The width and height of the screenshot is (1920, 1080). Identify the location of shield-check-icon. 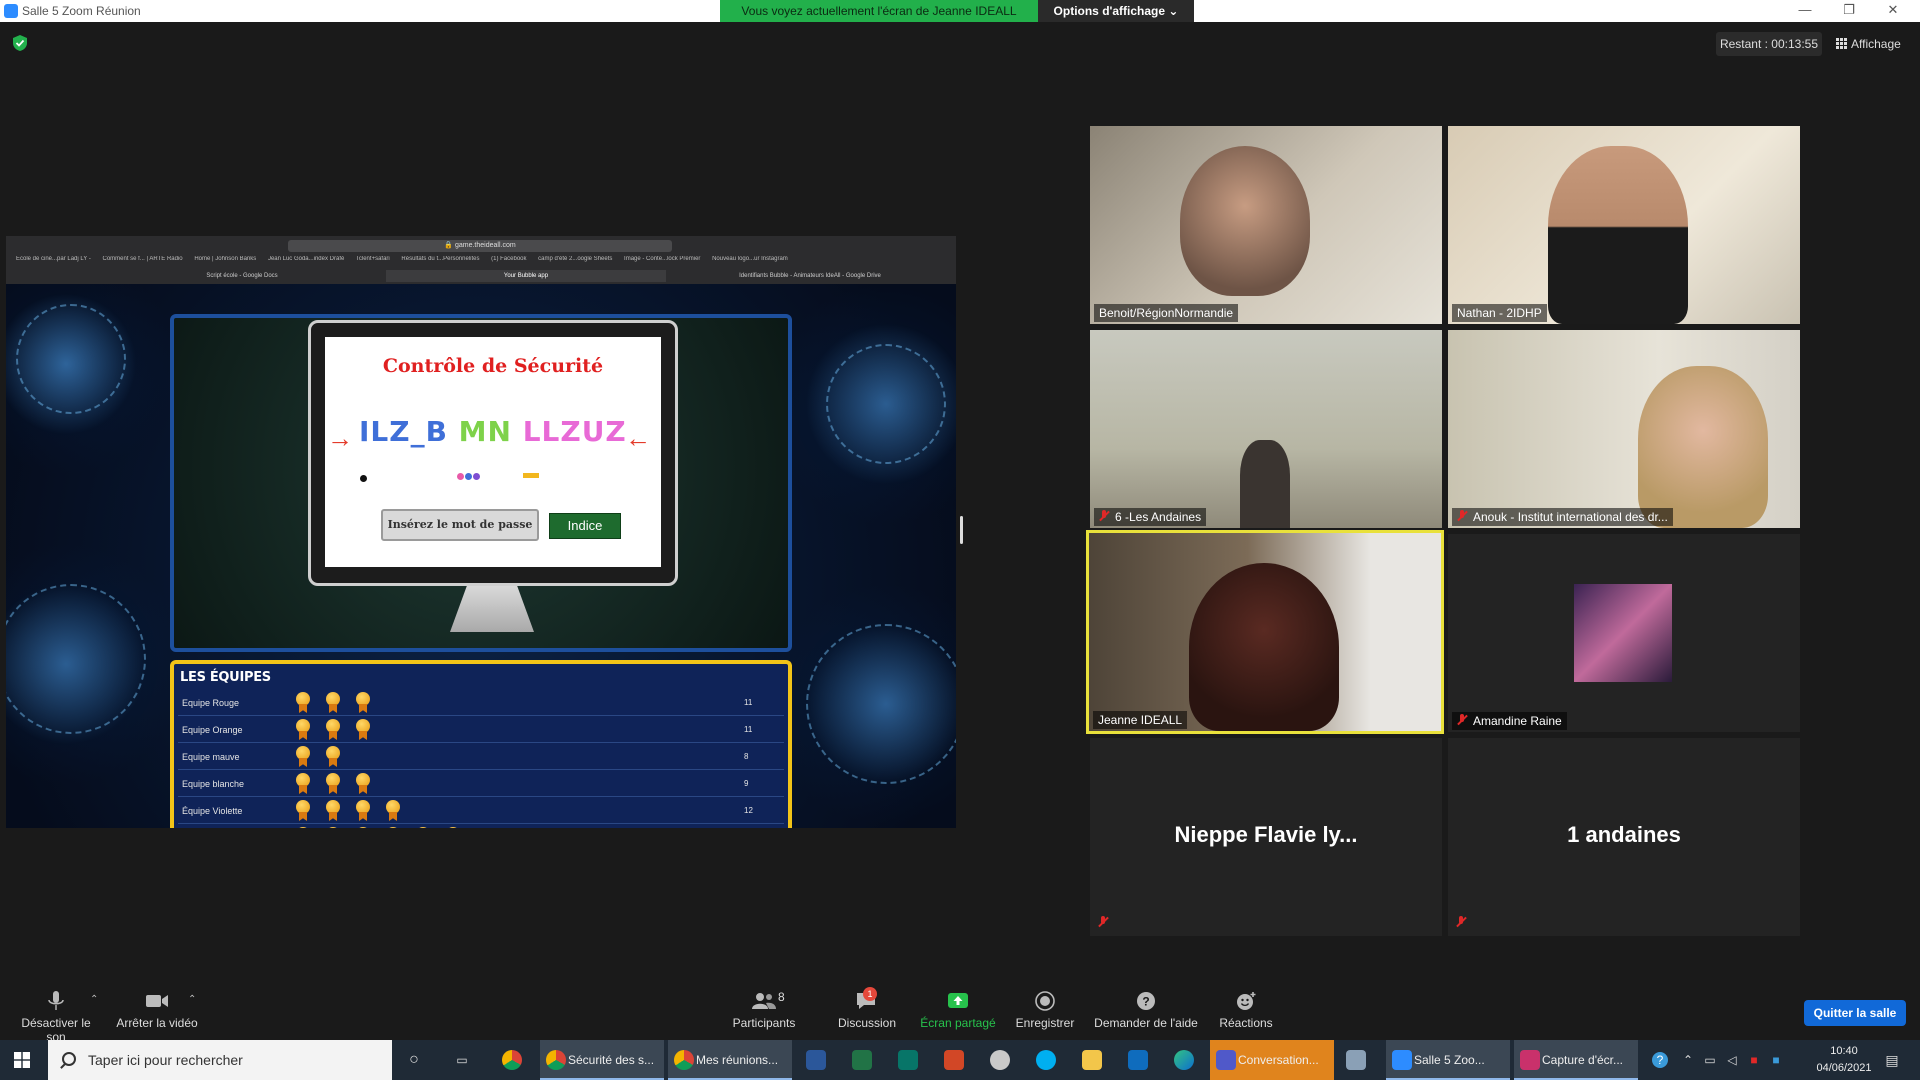
(20, 43).